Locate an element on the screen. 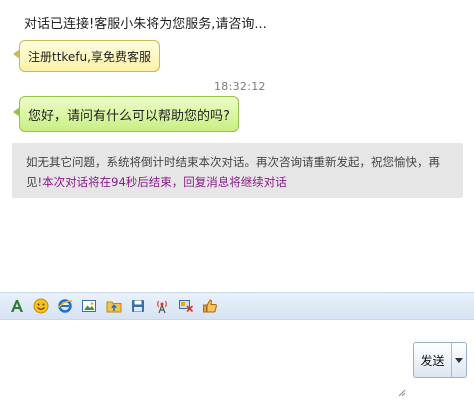 Image resolution: width=474 pixels, height=404 pixels. countdown-text: 本次对话将在94秒后结束，回复消息将继续对话 is located at coordinates (164, 182).